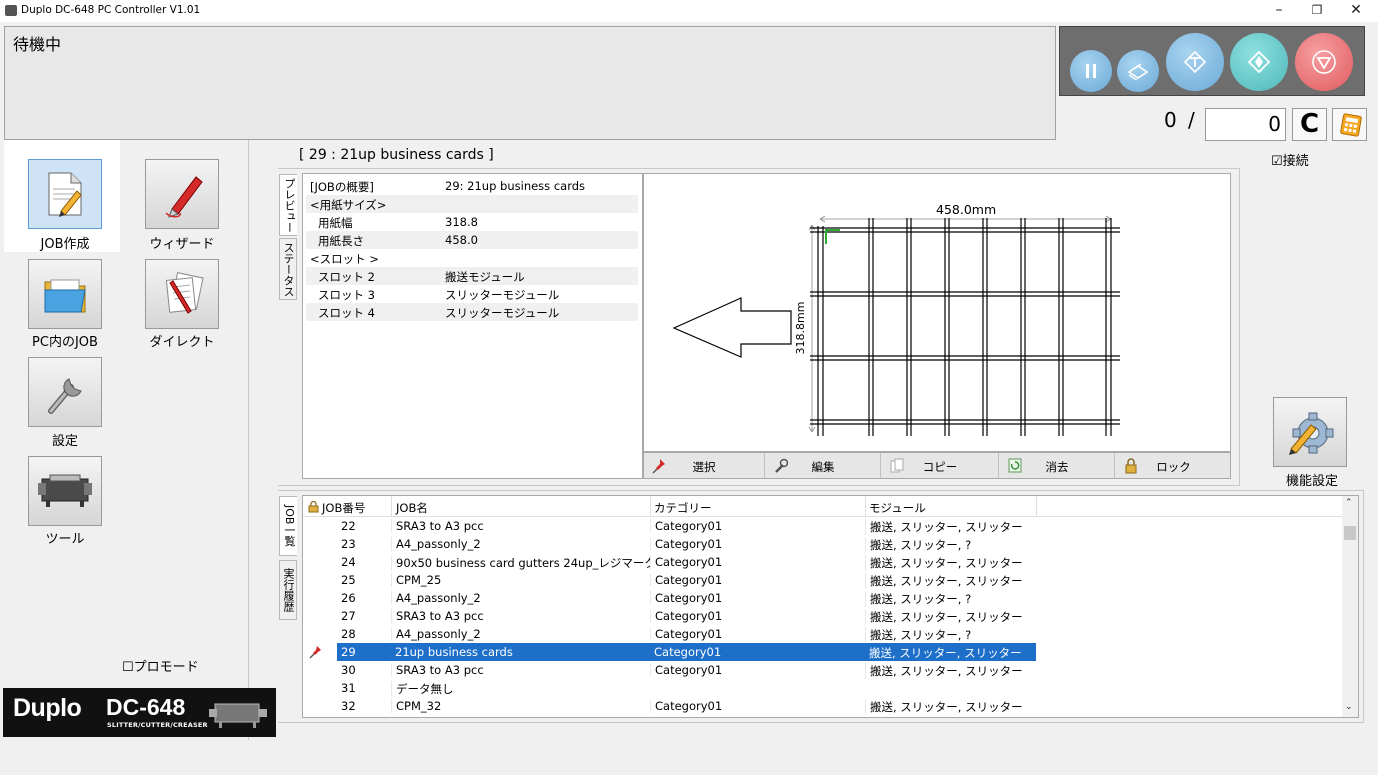 The height and width of the screenshot is (775, 1378). Describe the element at coordinates (1290, 159) in the screenshot. I see `connection-toggle: ☑接続` at that location.